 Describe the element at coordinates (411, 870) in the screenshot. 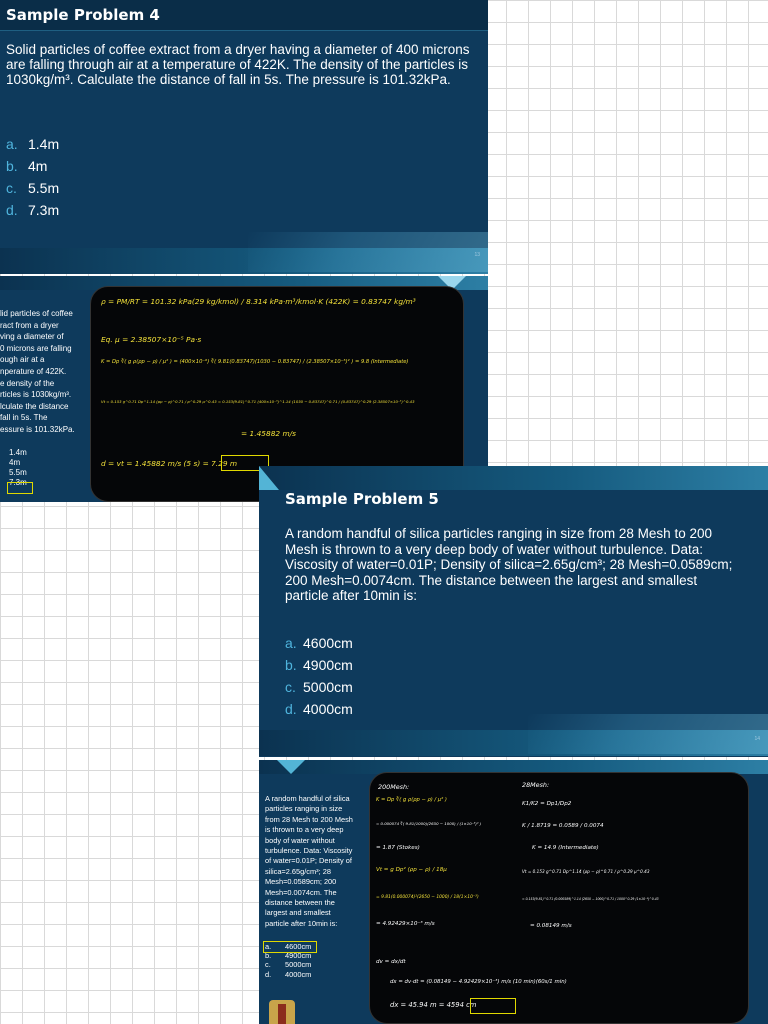

I see `ink-line: Vt = g Dp² (ρp − ρ) / 18μ` at that location.